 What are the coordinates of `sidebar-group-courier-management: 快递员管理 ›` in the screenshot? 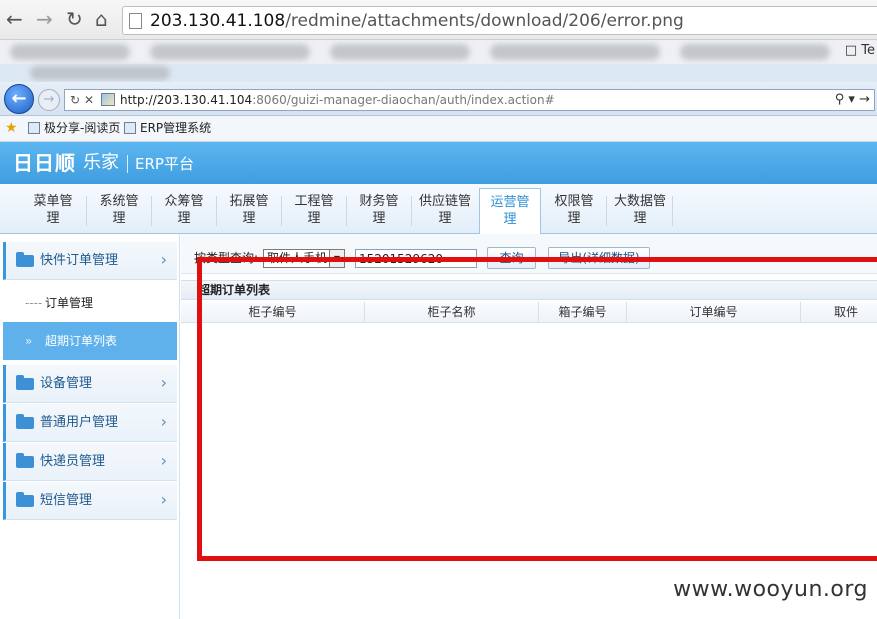 It's located at (90, 462).